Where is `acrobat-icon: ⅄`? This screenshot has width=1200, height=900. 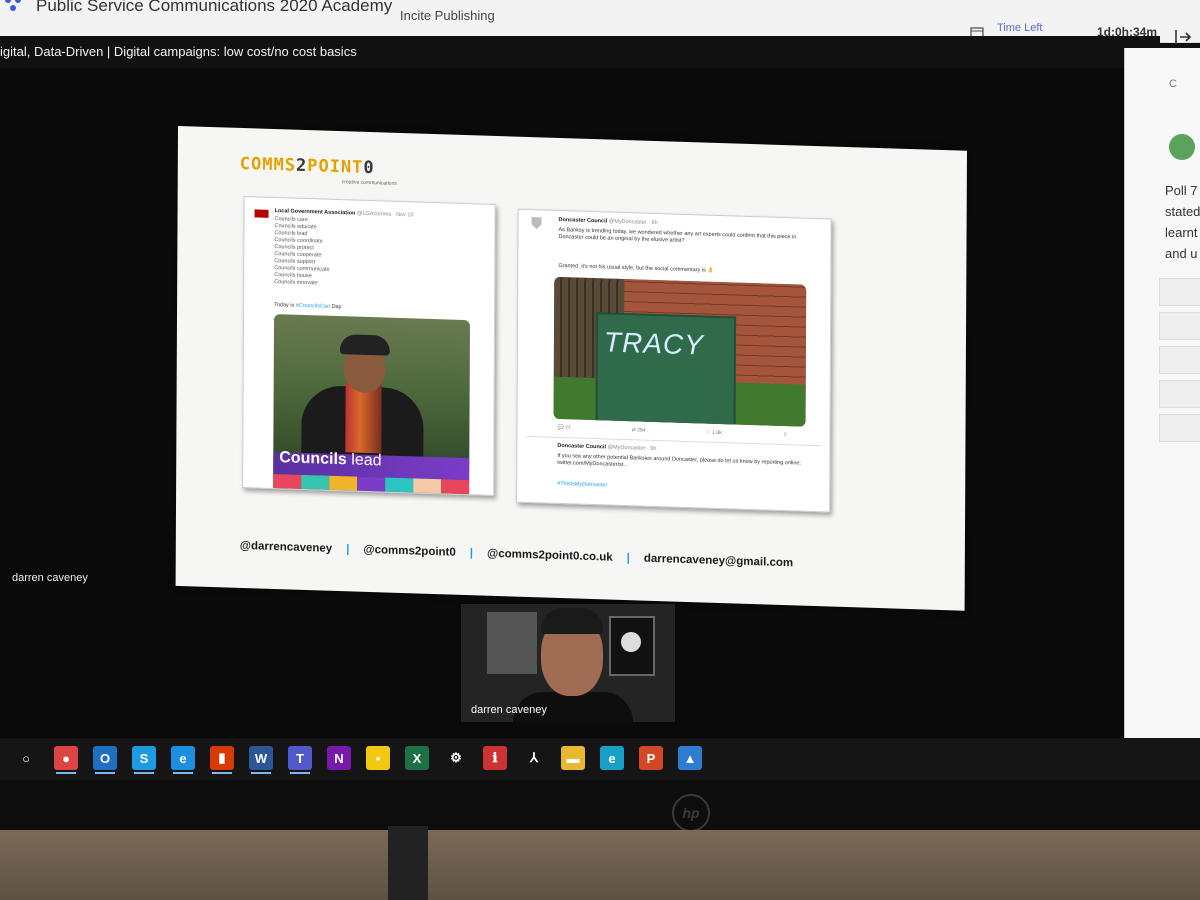 acrobat-icon: ⅄ is located at coordinates (534, 758).